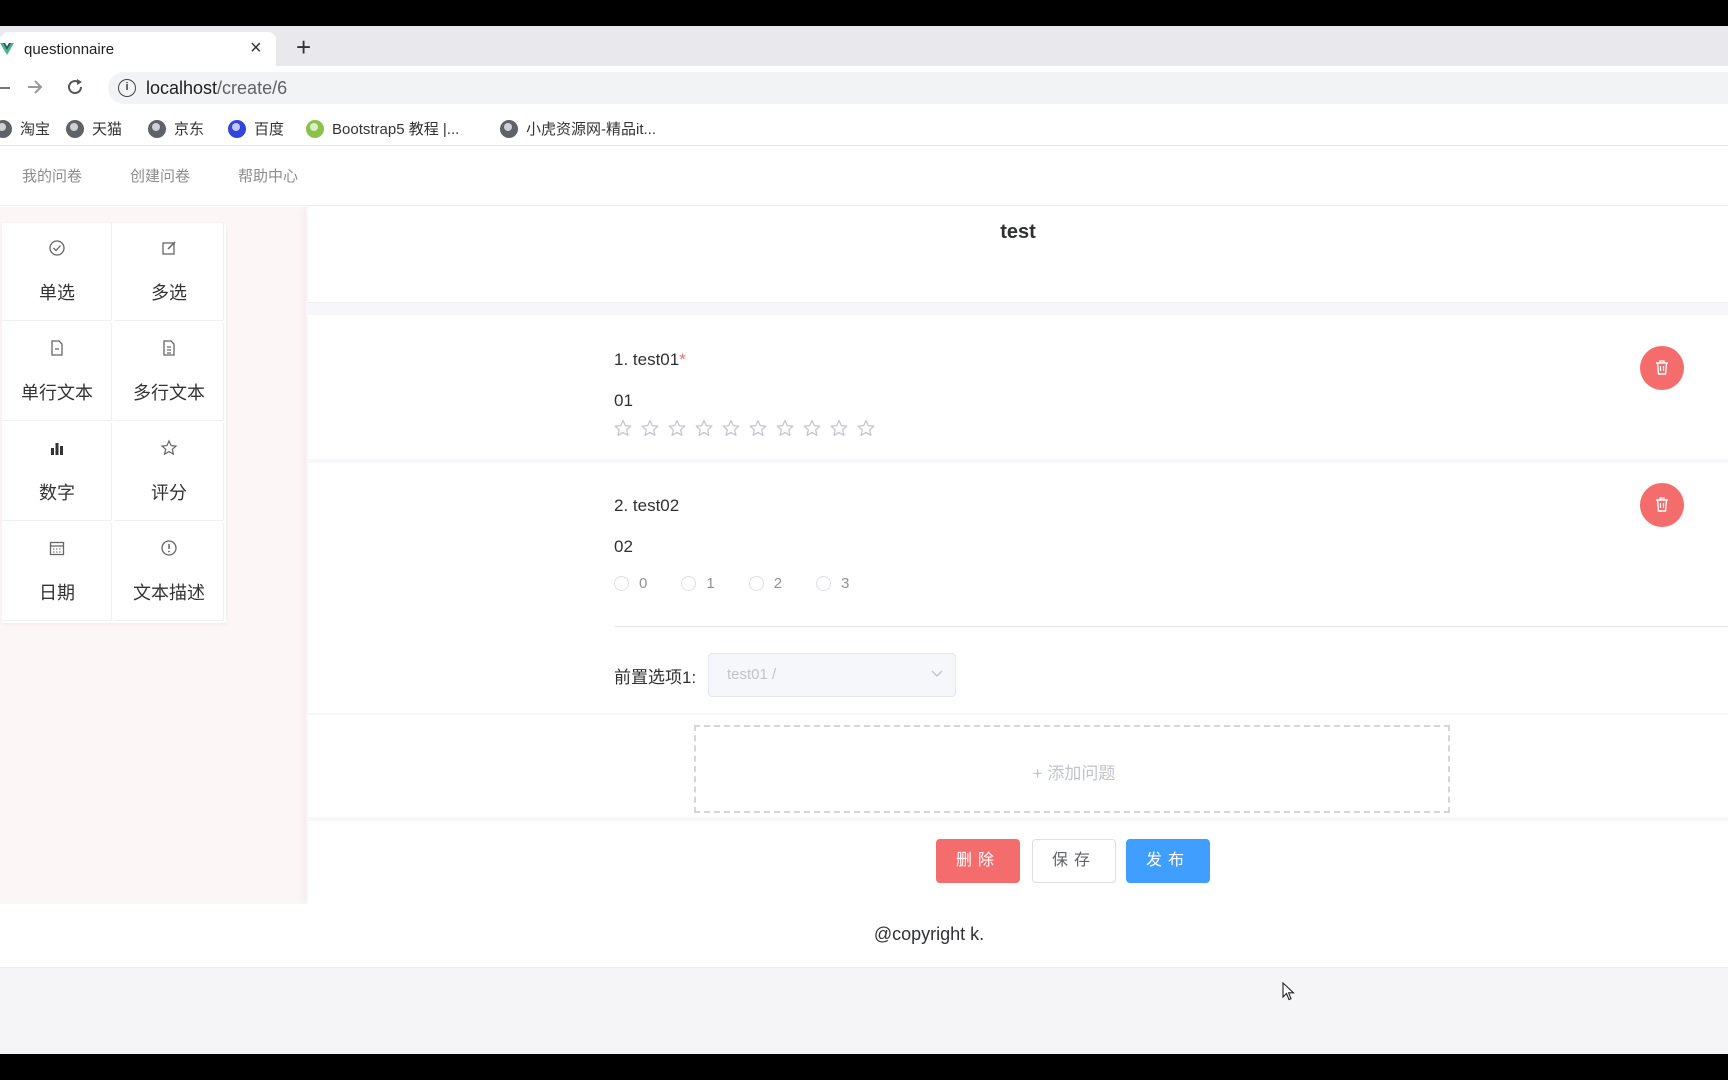 The image size is (1728, 1080). I want to click on precondition-select: test01 /, so click(832, 675).